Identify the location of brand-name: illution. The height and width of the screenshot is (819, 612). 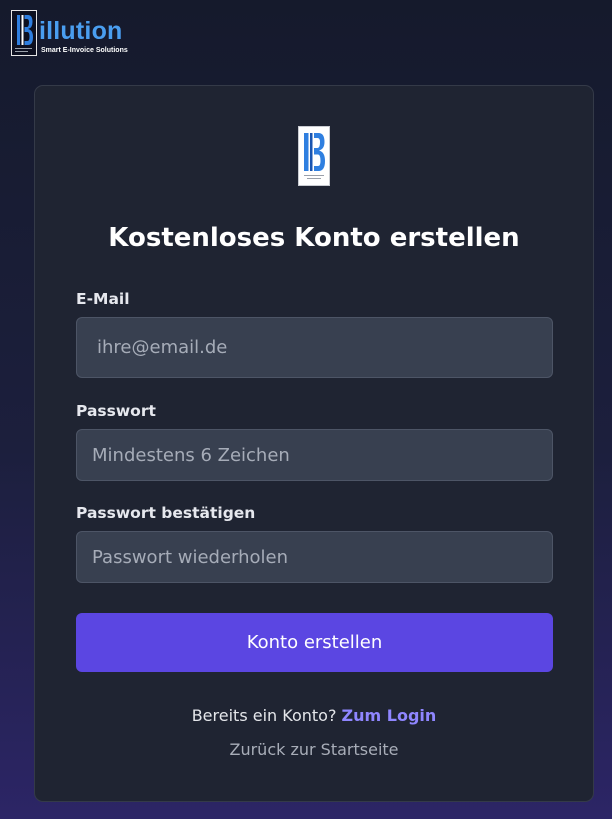
(81, 31).